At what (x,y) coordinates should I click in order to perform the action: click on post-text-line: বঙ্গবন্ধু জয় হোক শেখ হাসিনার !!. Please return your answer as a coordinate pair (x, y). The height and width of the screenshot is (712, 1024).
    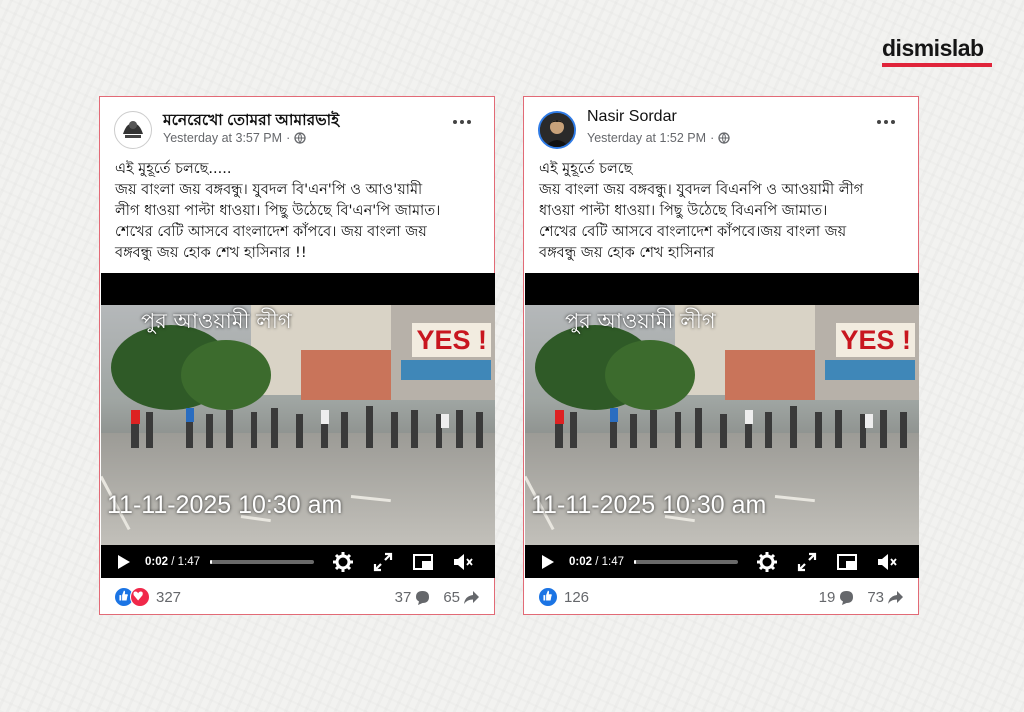
    Looking at the image, I should click on (211, 253).